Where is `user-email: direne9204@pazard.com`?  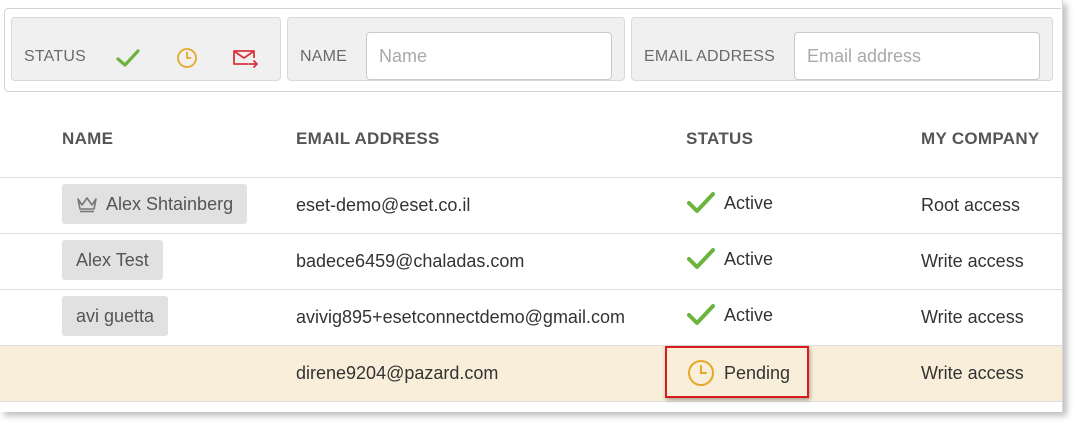
user-email: direne9204@pazard.com is located at coordinates (397, 373).